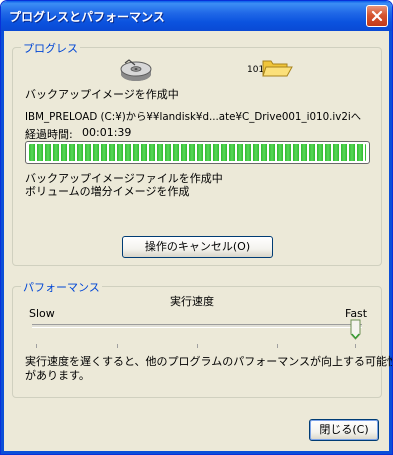  I want to click on progress-bar, so click(197, 152).